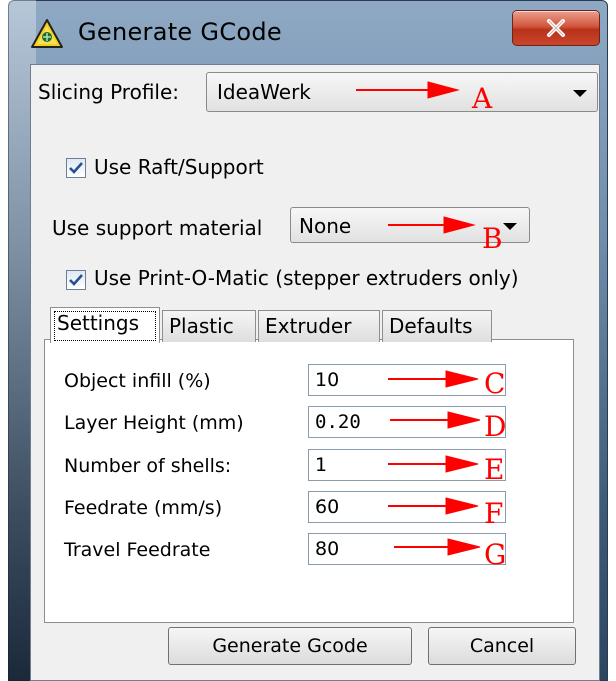 The image size is (616, 681). I want to click on arrow-a, so click(408, 90).